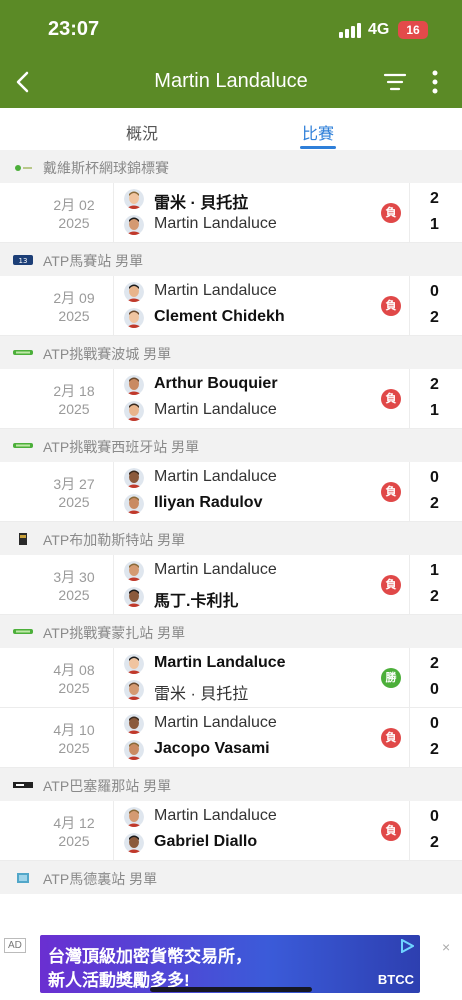 The height and width of the screenshot is (1000, 462). Describe the element at coordinates (318, 132) in the screenshot. I see `tab-matches: 比賽` at that location.